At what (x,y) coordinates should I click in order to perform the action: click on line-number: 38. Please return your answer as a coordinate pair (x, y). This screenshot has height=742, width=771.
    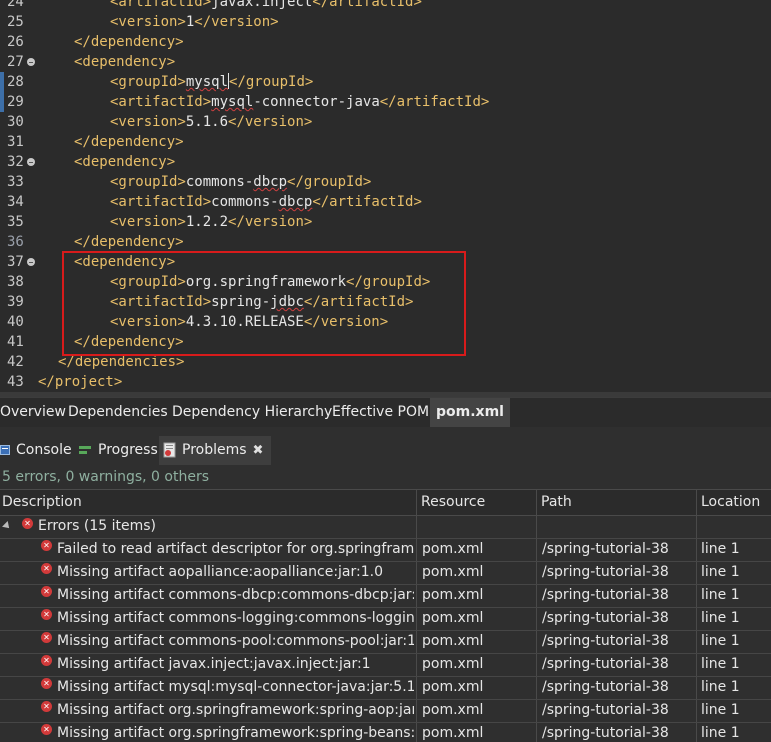
    Looking at the image, I should click on (15, 282).